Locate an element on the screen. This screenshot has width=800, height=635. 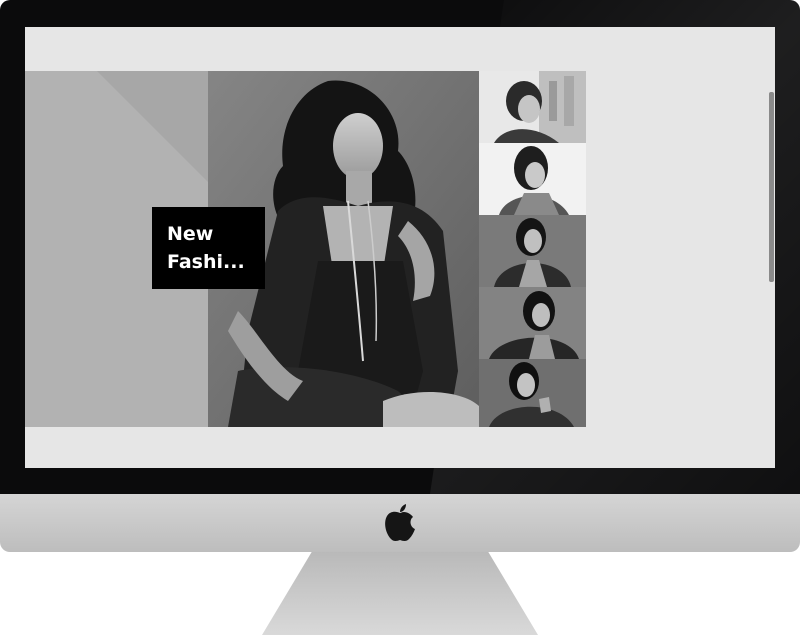
vertical-scrollbar is located at coordinates (771, 187).